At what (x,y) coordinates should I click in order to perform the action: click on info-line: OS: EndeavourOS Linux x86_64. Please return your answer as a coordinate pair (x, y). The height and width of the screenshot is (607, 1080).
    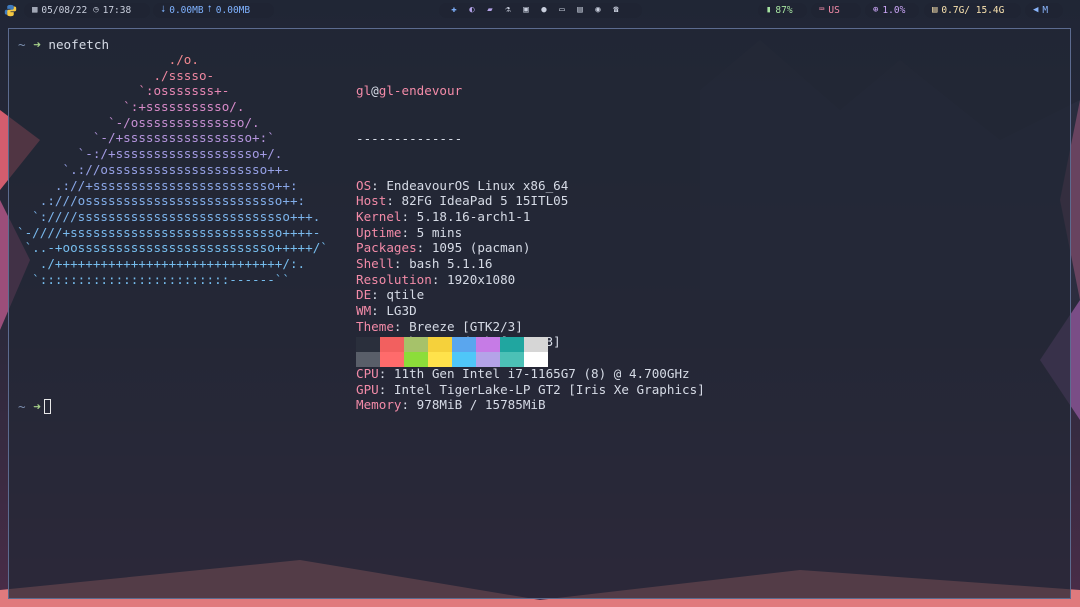
    Looking at the image, I should click on (530, 186).